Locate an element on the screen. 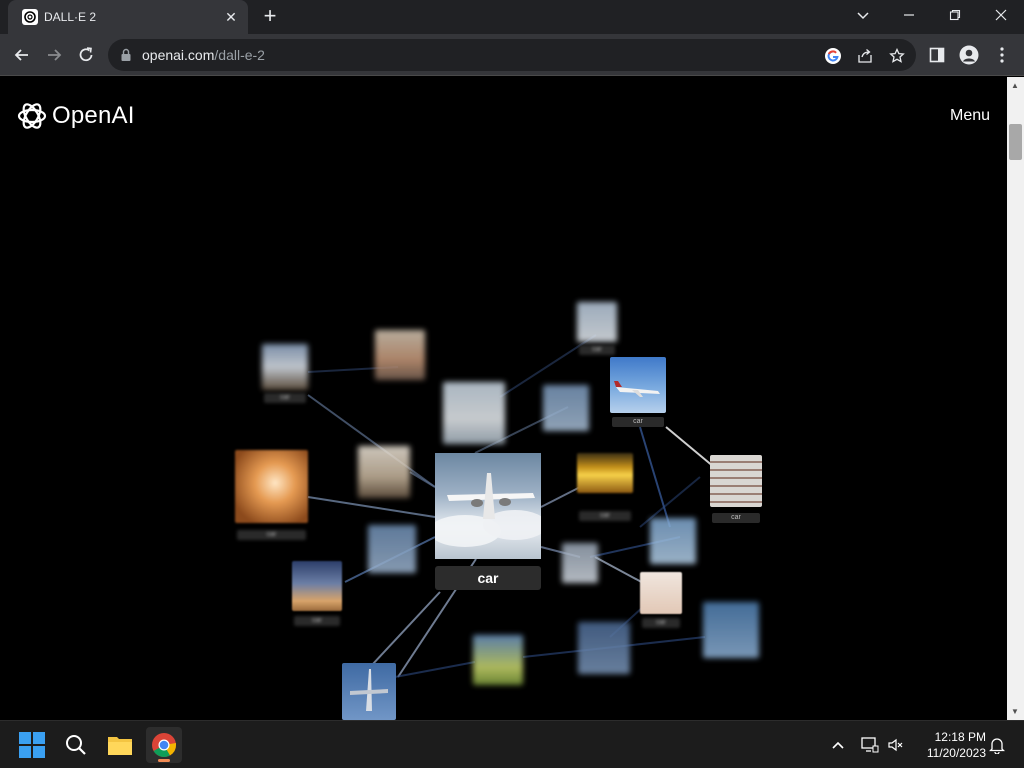  scroll-up-icon: ▲ is located at coordinates (1015, 85).